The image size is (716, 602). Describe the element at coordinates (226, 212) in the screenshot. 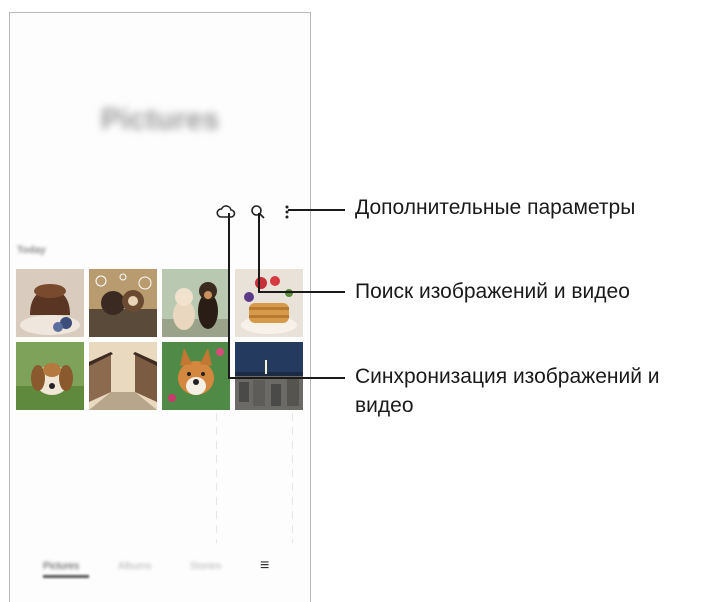

I see `cloud-icon` at that location.